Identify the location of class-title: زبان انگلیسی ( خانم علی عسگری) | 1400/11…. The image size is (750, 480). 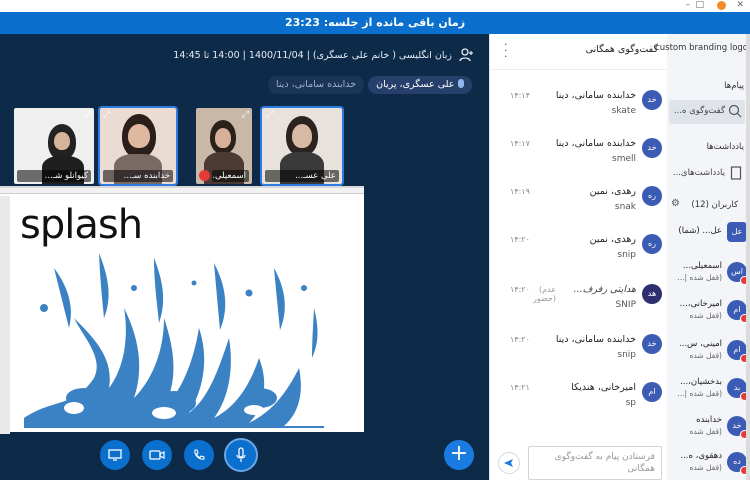
(312, 55).